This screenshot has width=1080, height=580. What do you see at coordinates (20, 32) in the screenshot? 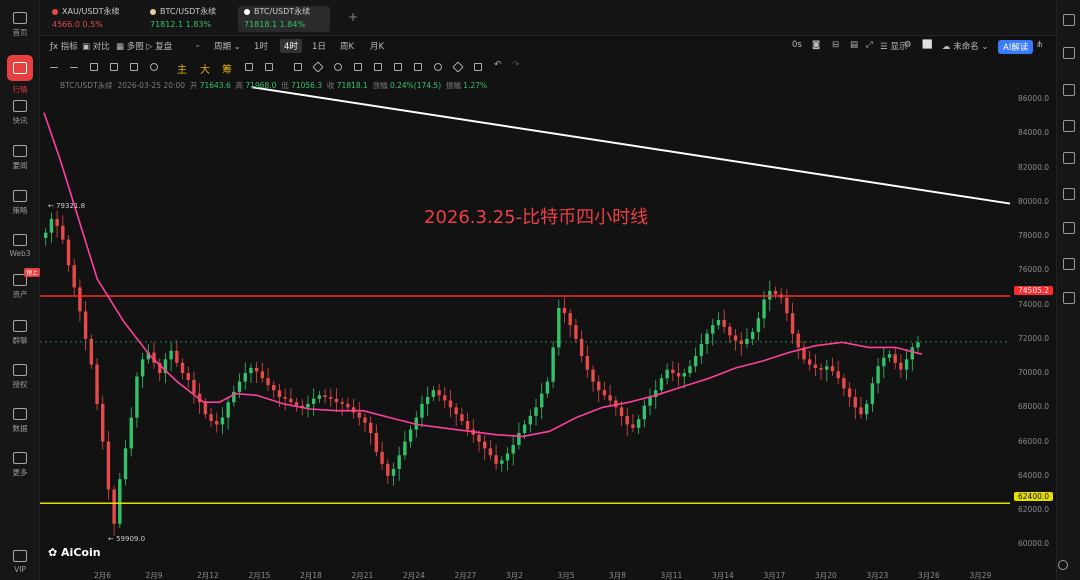
I see `nav-label: 首页` at bounding box center [20, 32].